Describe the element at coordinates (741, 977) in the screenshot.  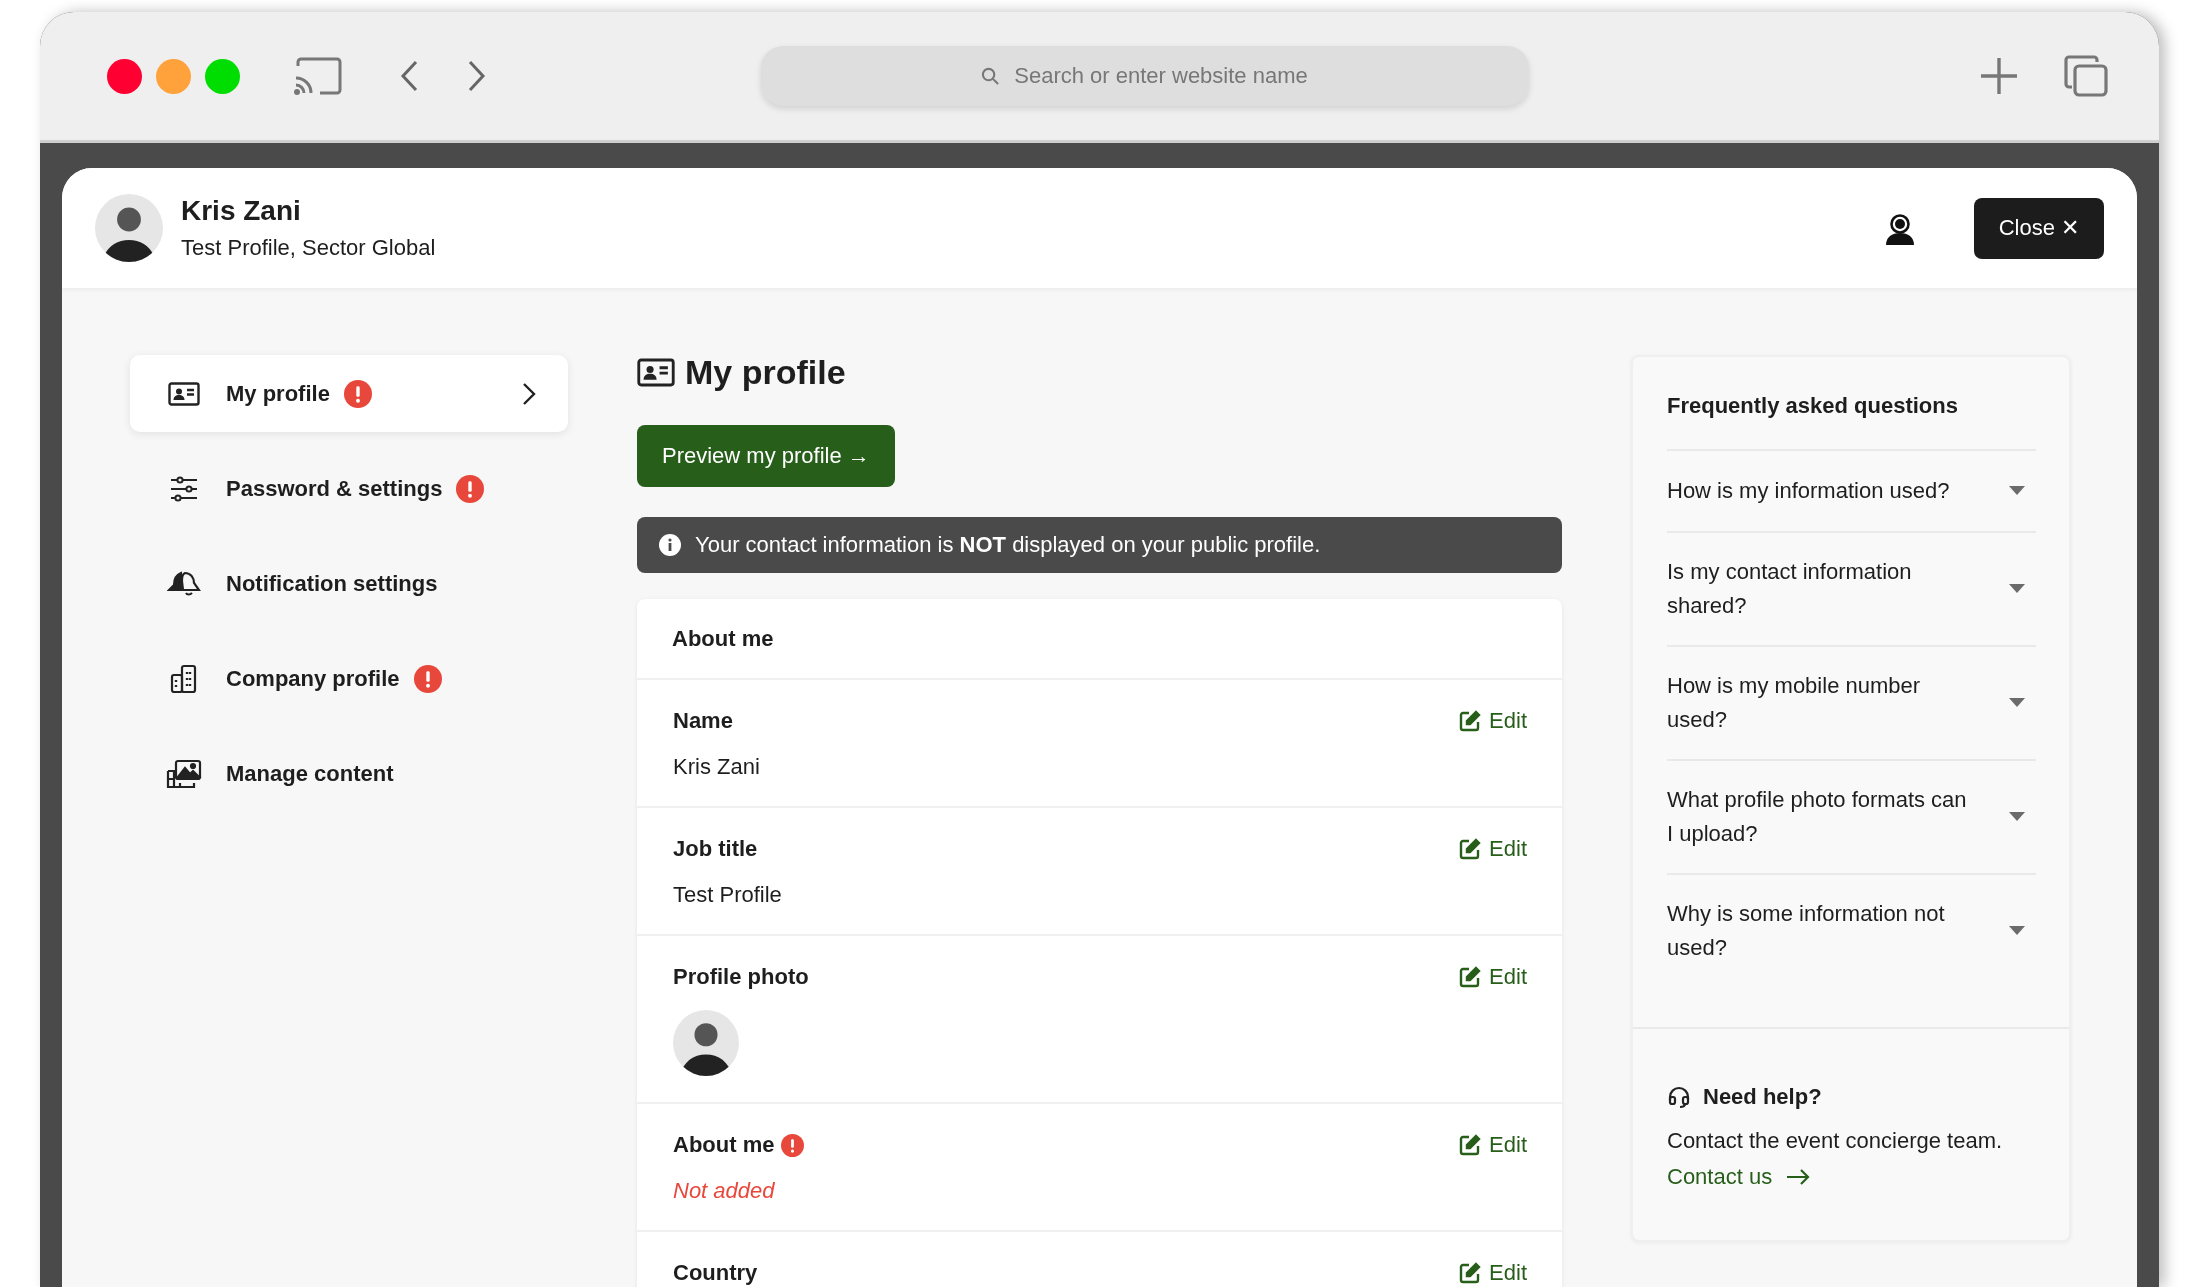
I see `field-label: Profile photo` at that location.